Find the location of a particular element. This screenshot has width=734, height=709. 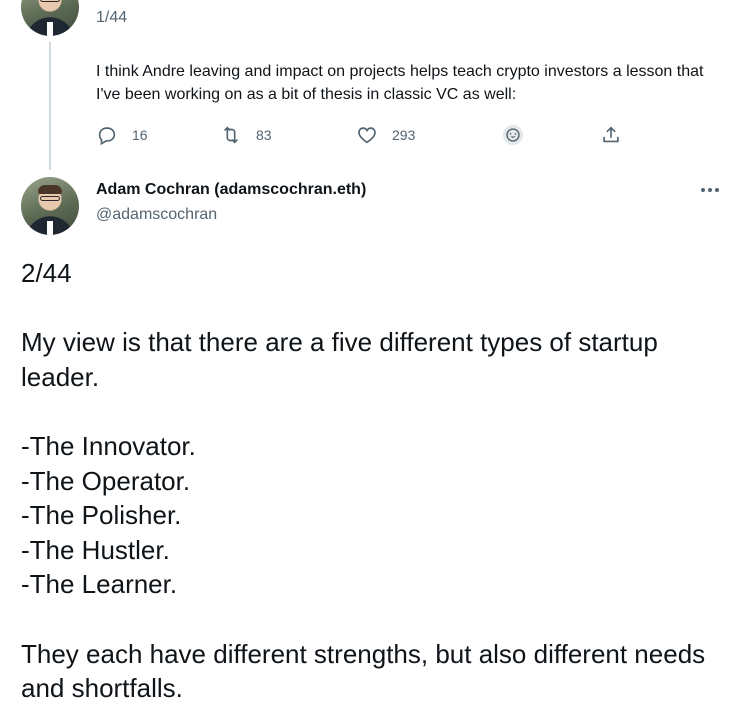

tweet-action-bar: 16 83 293 is located at coordinates (366, 135).